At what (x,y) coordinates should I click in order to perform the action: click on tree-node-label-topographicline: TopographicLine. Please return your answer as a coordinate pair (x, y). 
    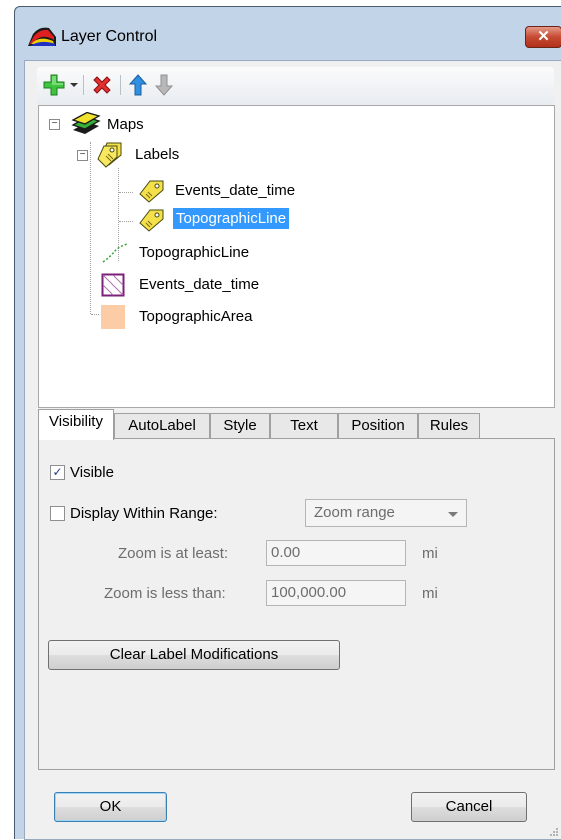
    Looking at the image, I should click on (285, 220).